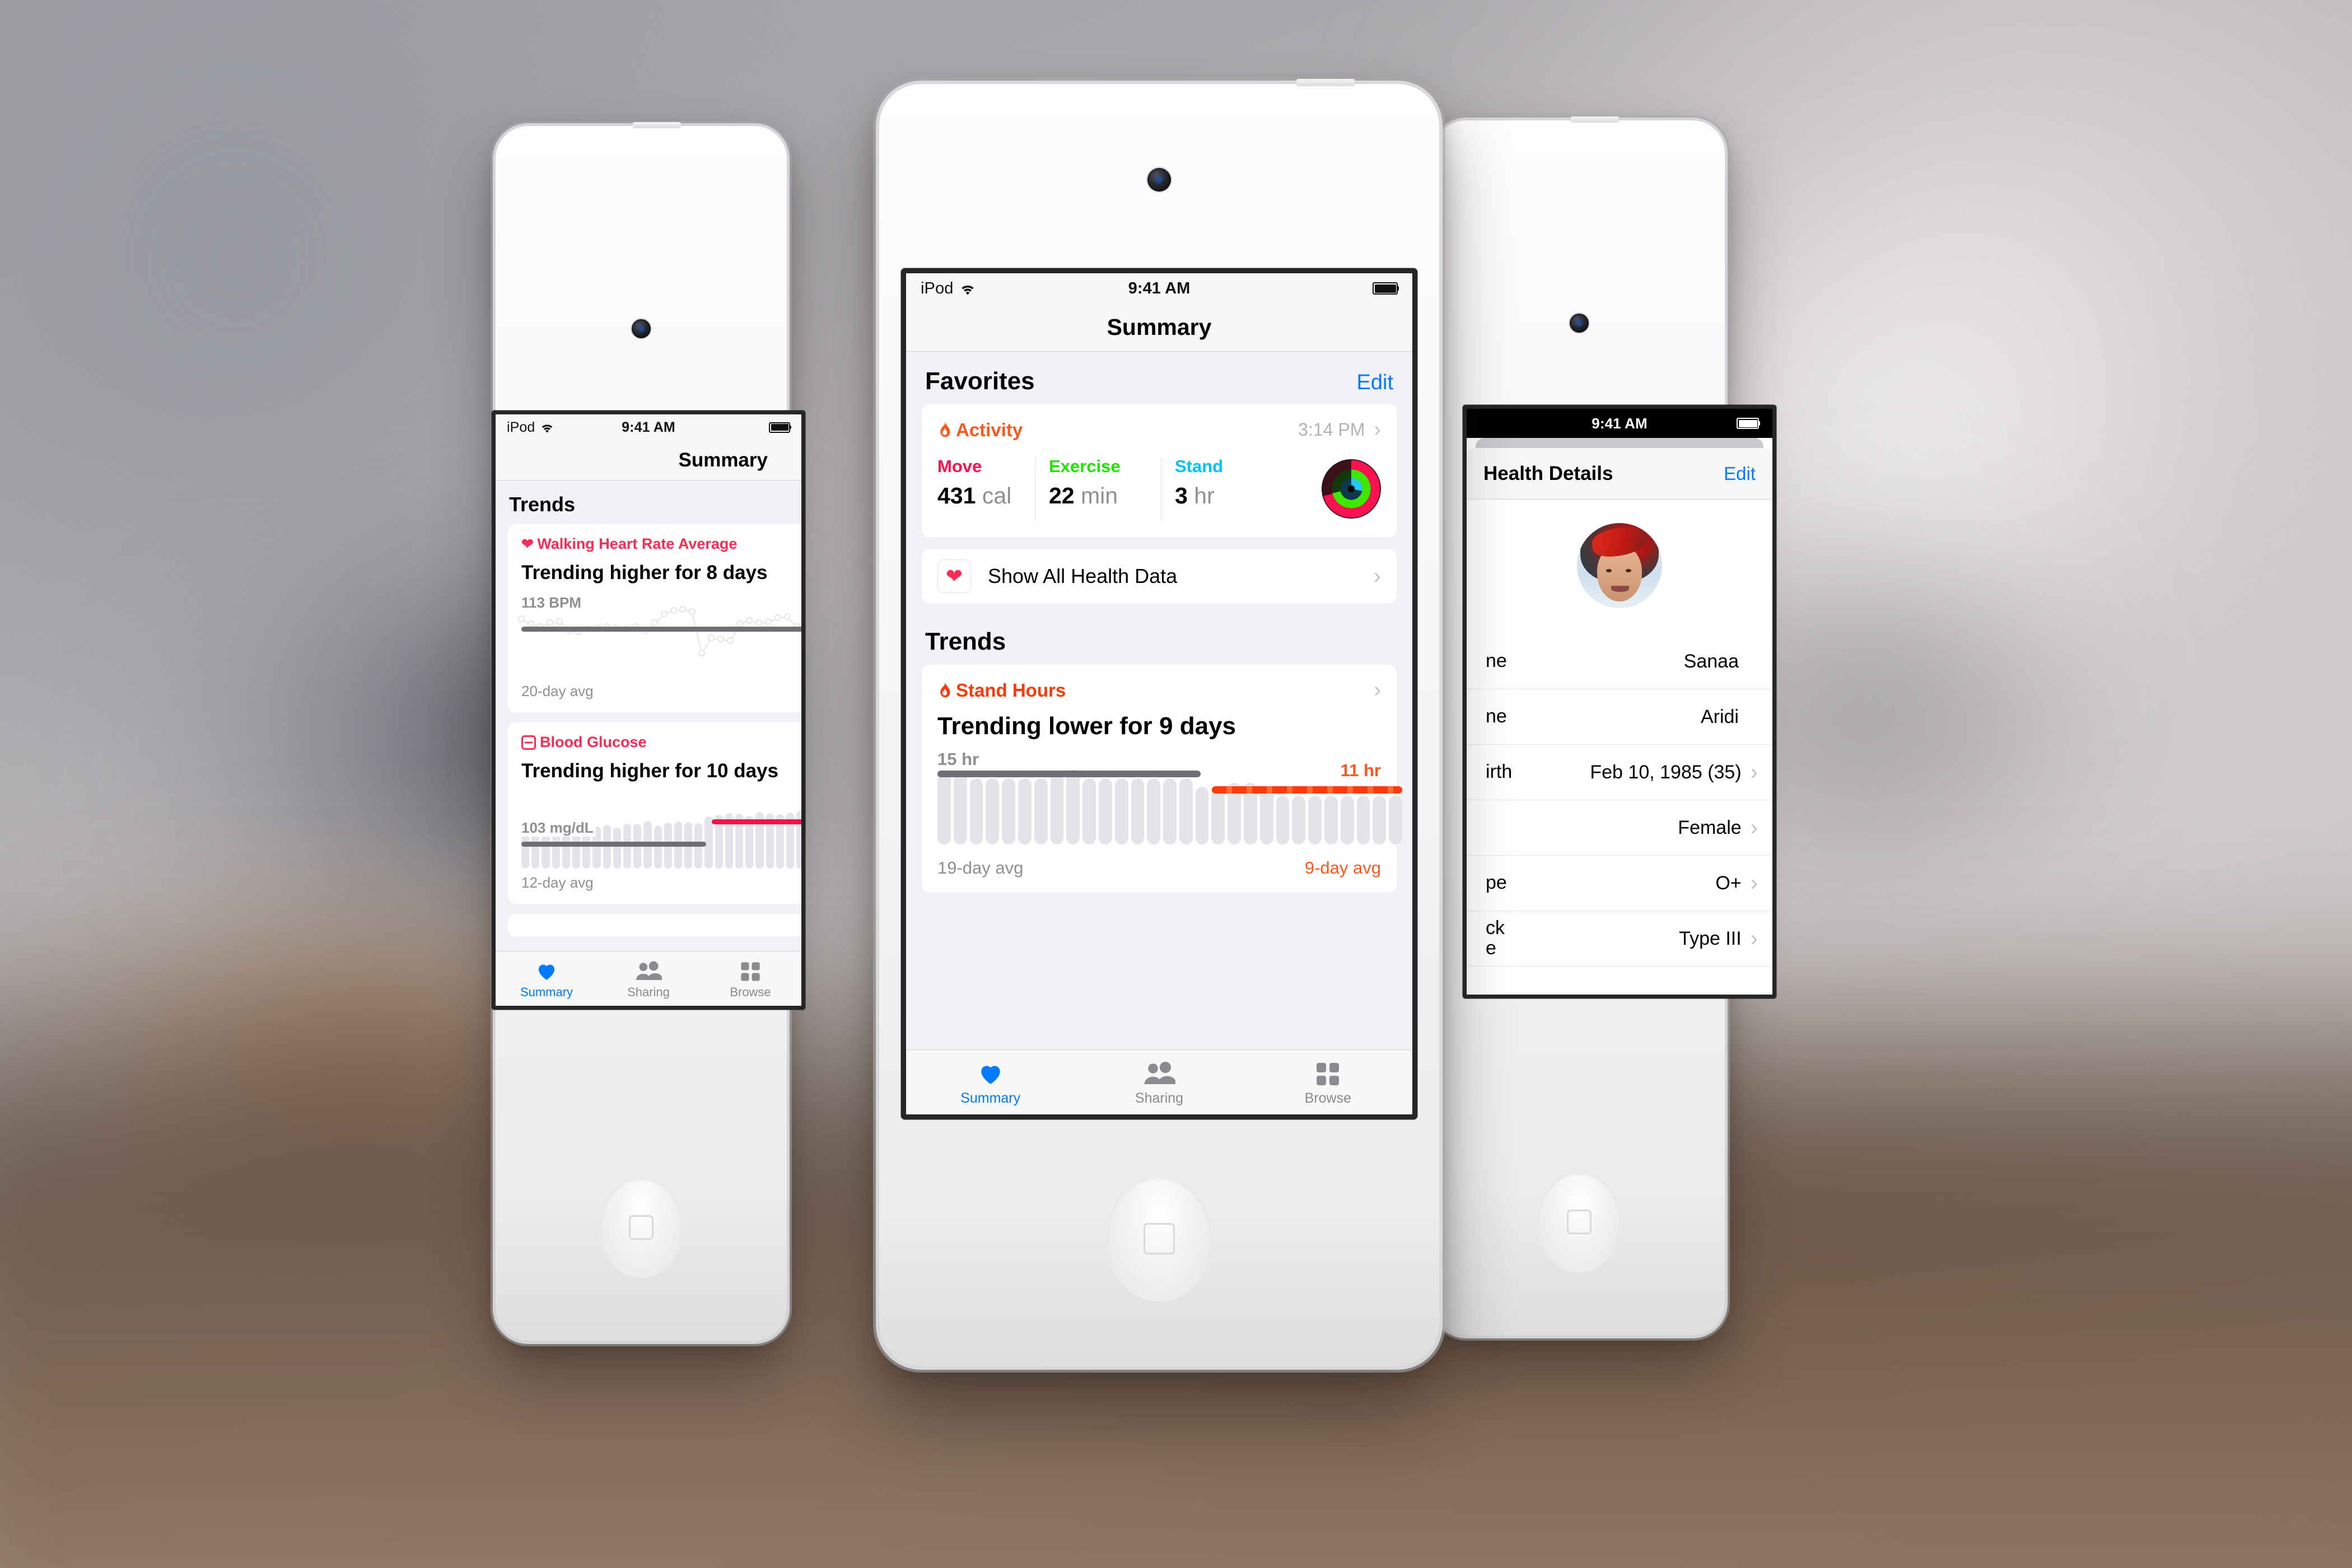  I want to click on activity-timestamp: 3:14 PM, so click(1332, 430).